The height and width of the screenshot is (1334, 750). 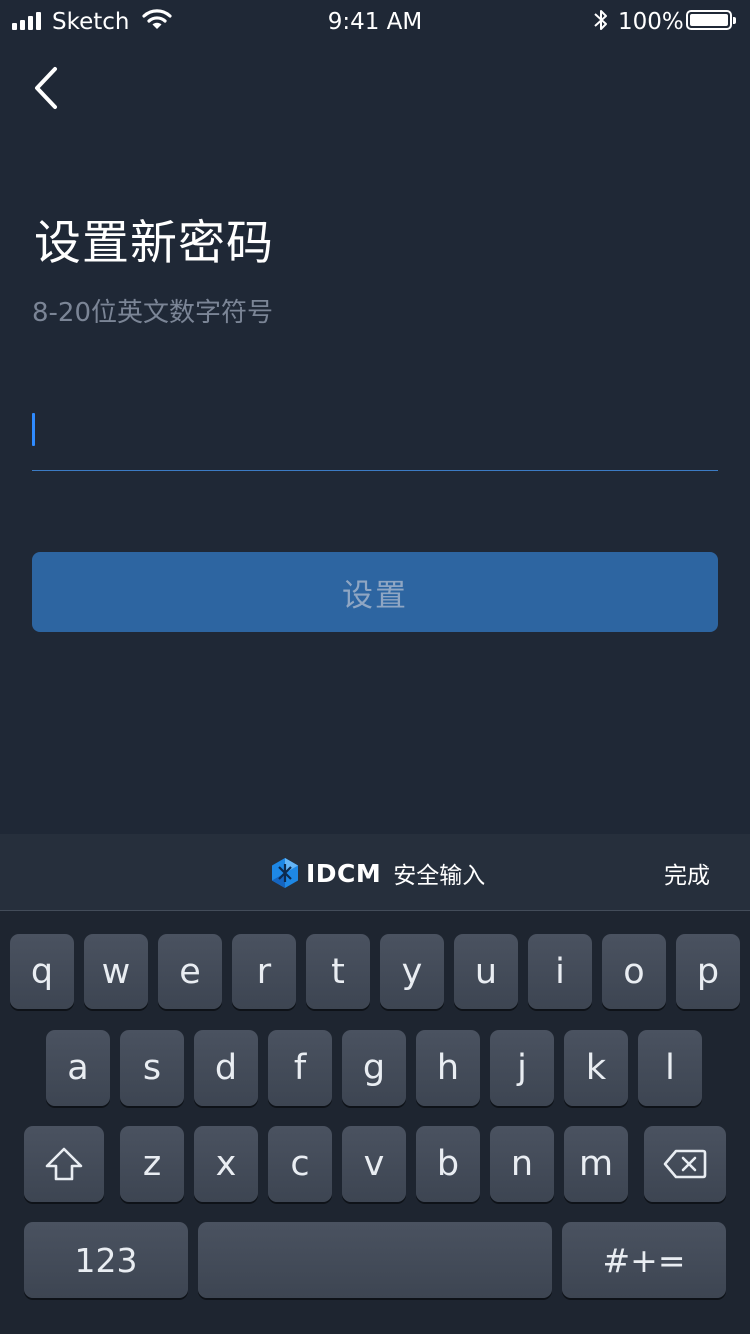 What do you see at coordinates (375, 22) in the screenshot?
I see `status-bar: Sketch 9:41 AM 100%` at bounding box center [375, 22].